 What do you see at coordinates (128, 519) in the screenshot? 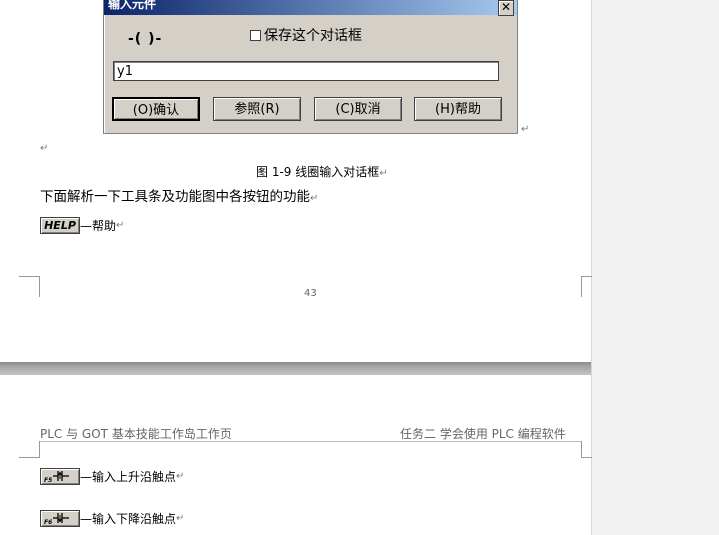
I see `falling-edge-description: —输入下降沿触点` at bounding box center [128, 519].